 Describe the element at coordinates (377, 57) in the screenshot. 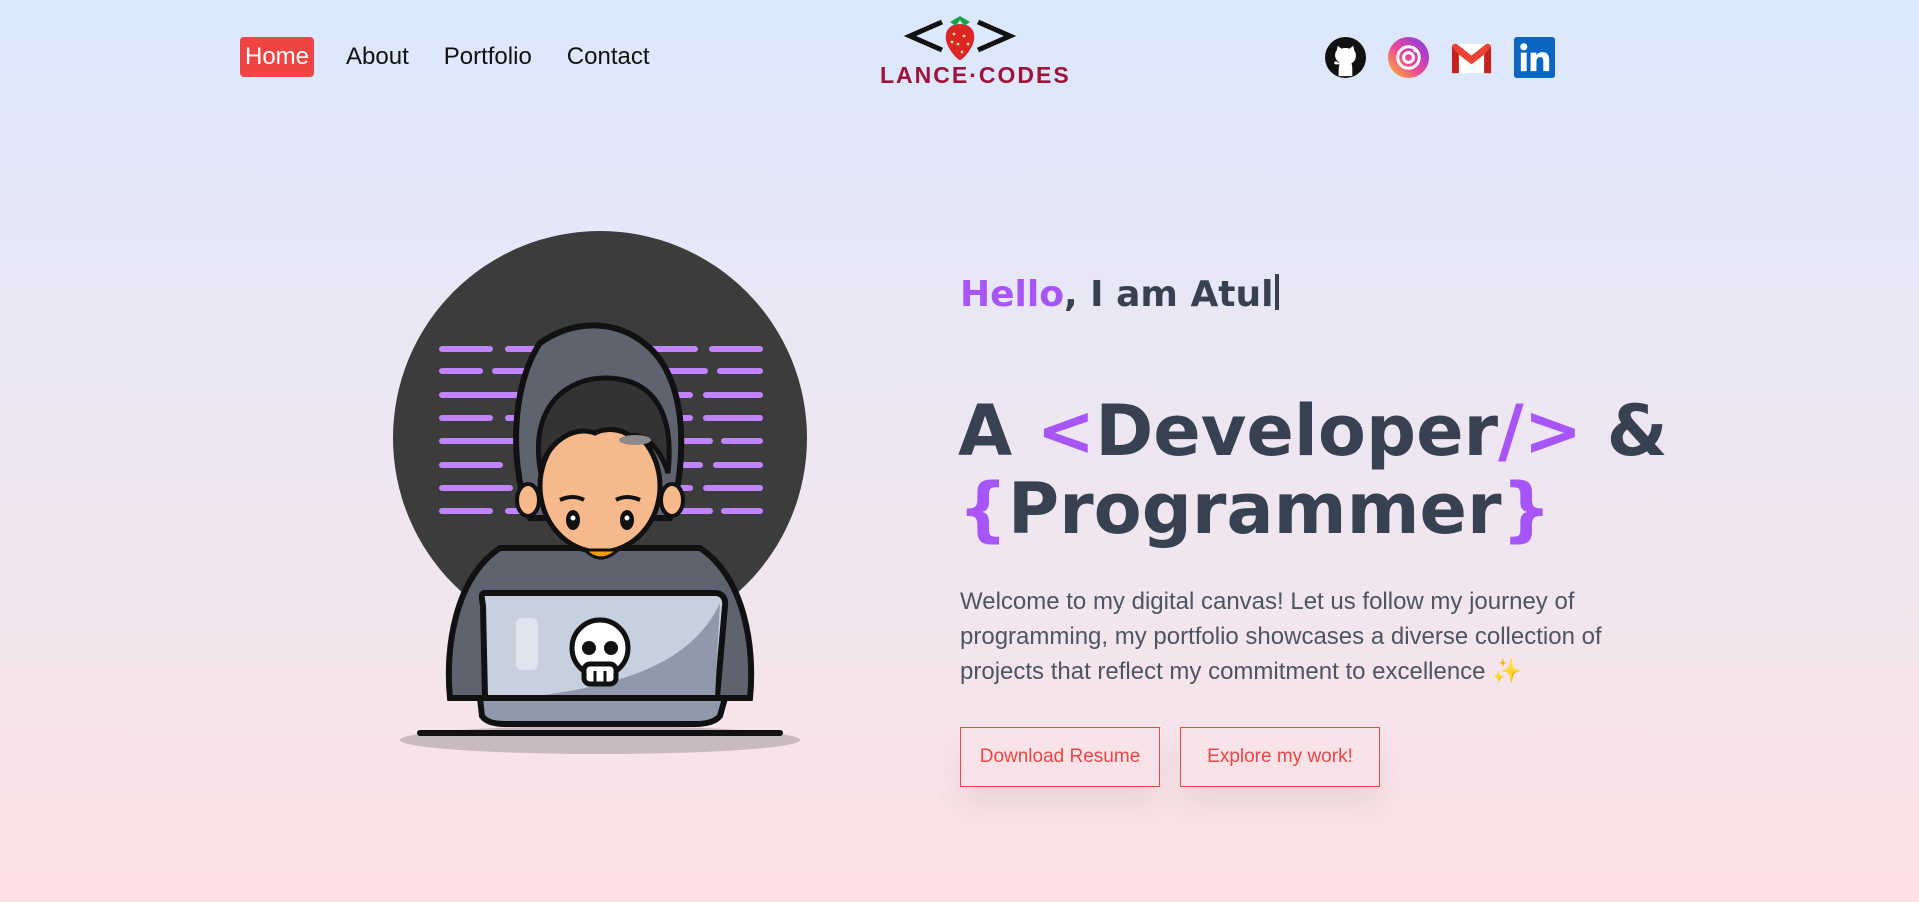

I see `nav-about: About` at that location.